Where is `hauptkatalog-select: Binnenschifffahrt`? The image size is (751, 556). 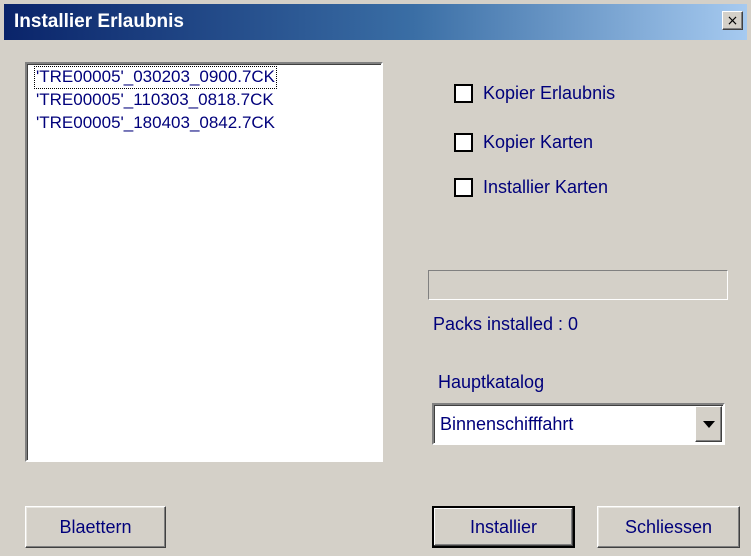
hauptkatalog-select: Binnenschifffahrt is located at coordinates (578, 424).